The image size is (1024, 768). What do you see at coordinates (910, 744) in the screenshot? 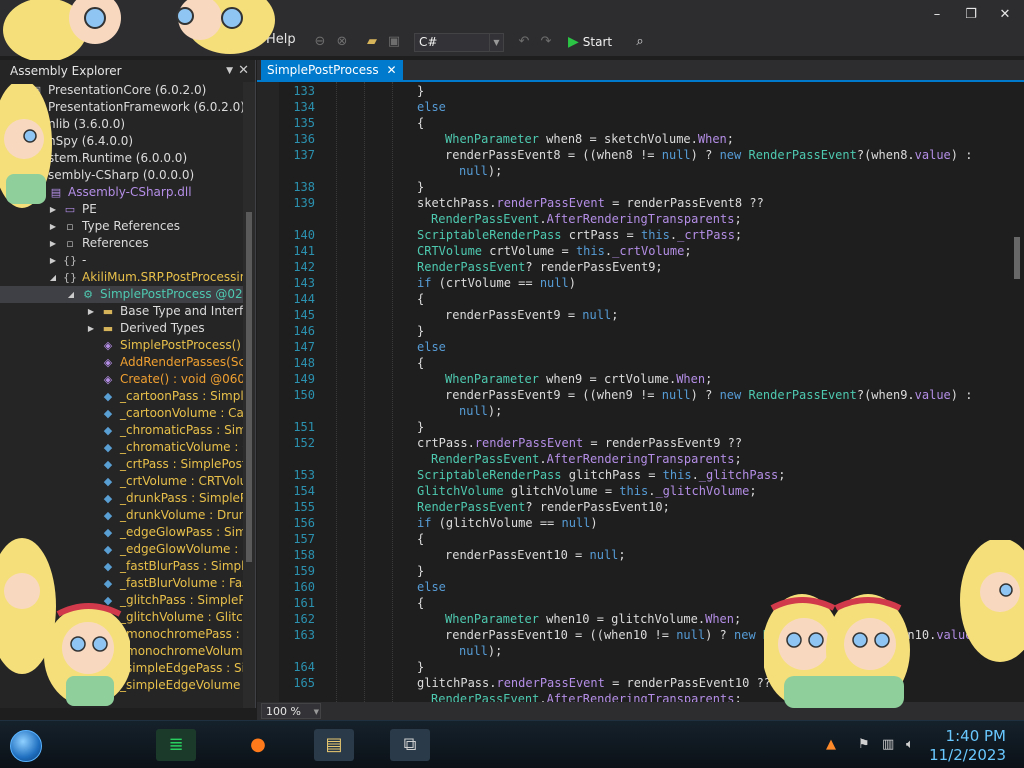
I see `volume-icon: 🔈︎` at bounding box center [910, 744].